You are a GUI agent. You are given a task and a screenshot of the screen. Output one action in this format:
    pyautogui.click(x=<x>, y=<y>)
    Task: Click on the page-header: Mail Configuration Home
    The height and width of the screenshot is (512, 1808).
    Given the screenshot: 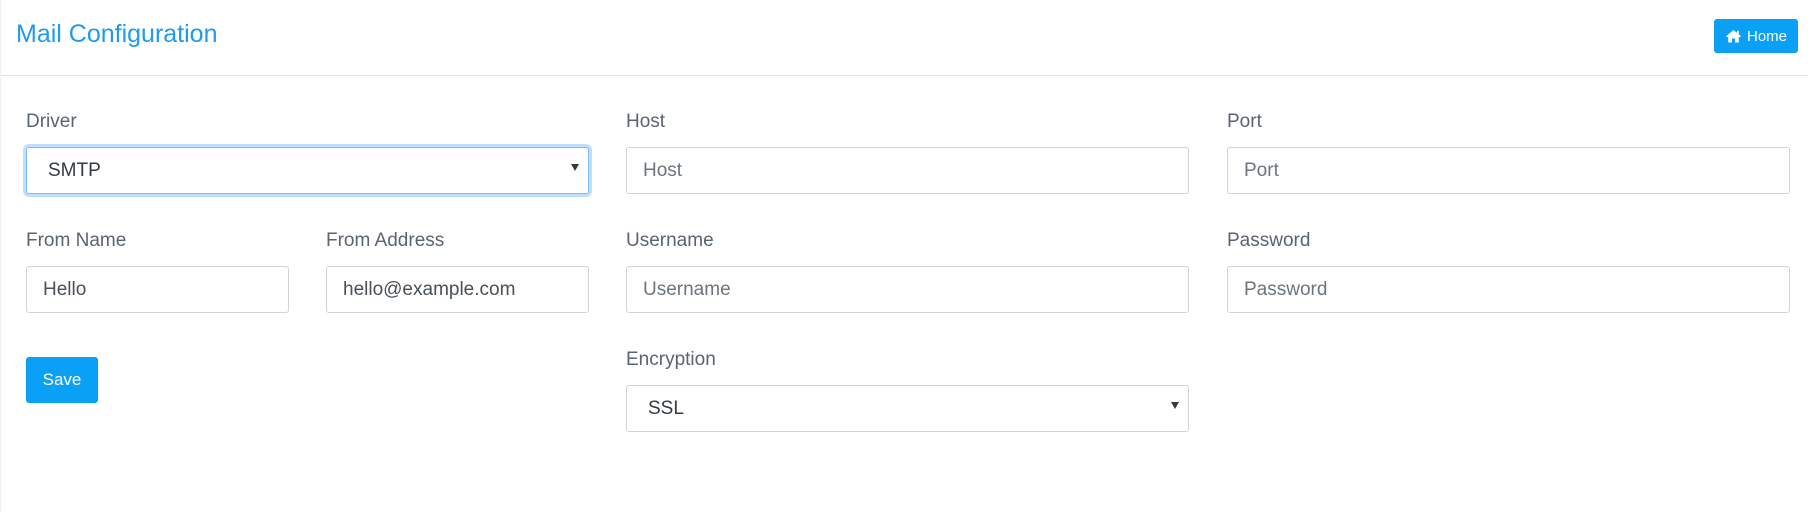 What is the action you would take?
    pyautogui.click(x=904, y=38)
    